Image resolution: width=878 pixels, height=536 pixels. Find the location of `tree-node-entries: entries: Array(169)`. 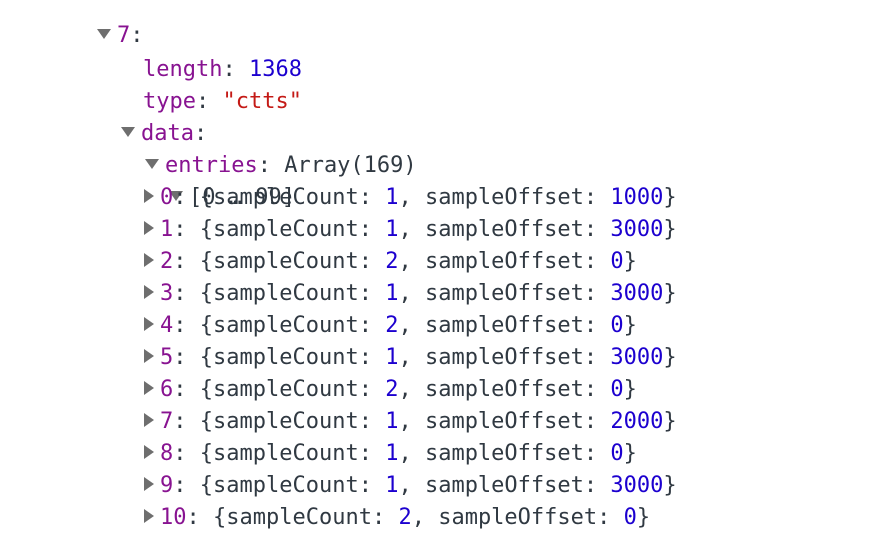

tree-node-entries: entries: Array(169) is located at coordinates (254, 148).